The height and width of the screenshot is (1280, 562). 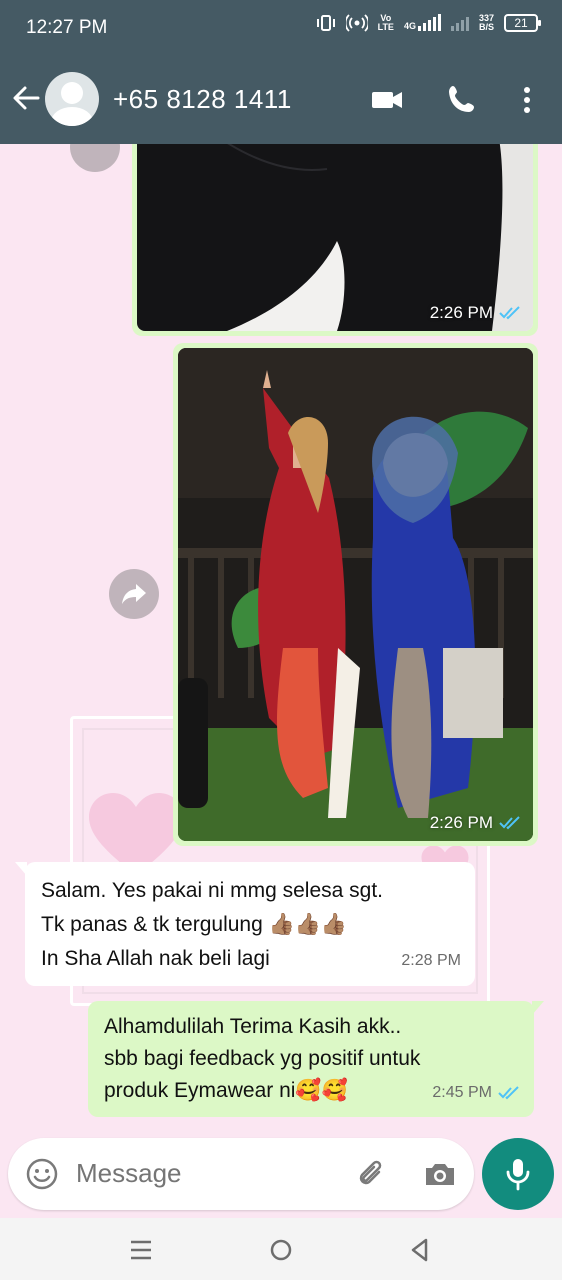 I want to click on image-content: 2:26 PM, so click(x=335, y=237).